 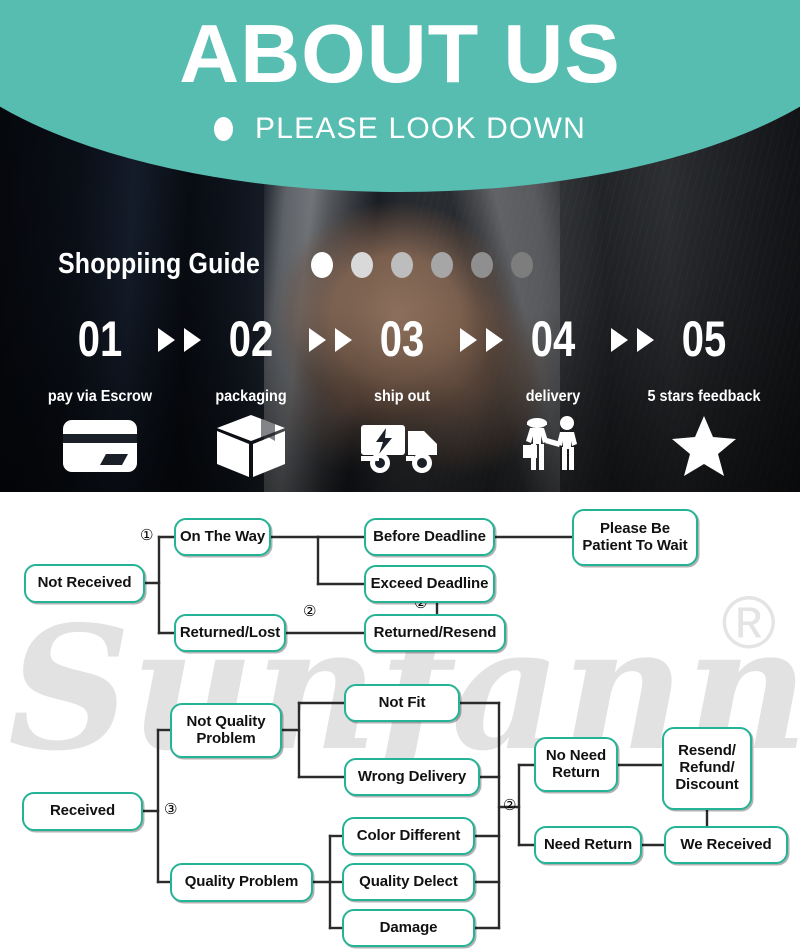 I want to click on node-received: Received, so click(x=82, y=811).